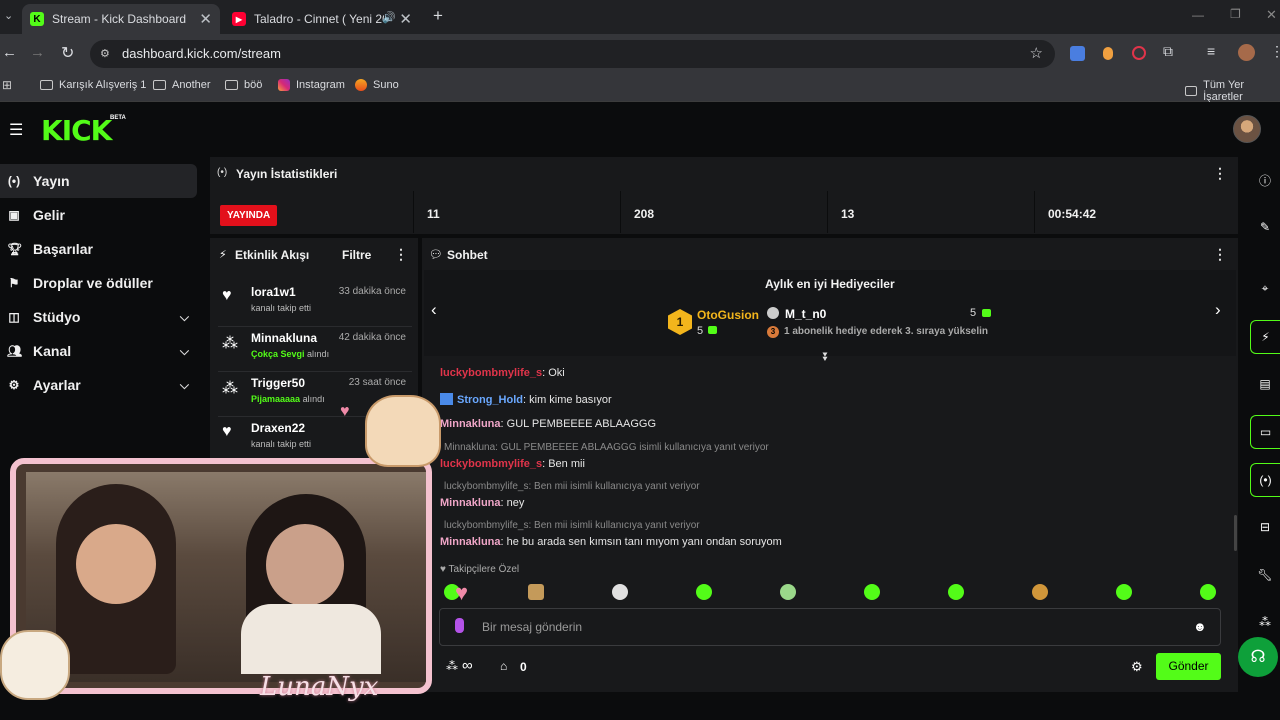 The height and width of the screenshot is (720, 1280). Describe the element at coordinates (1265, 227) in the screenshot. I see `edit-icon: ✎` at that location.